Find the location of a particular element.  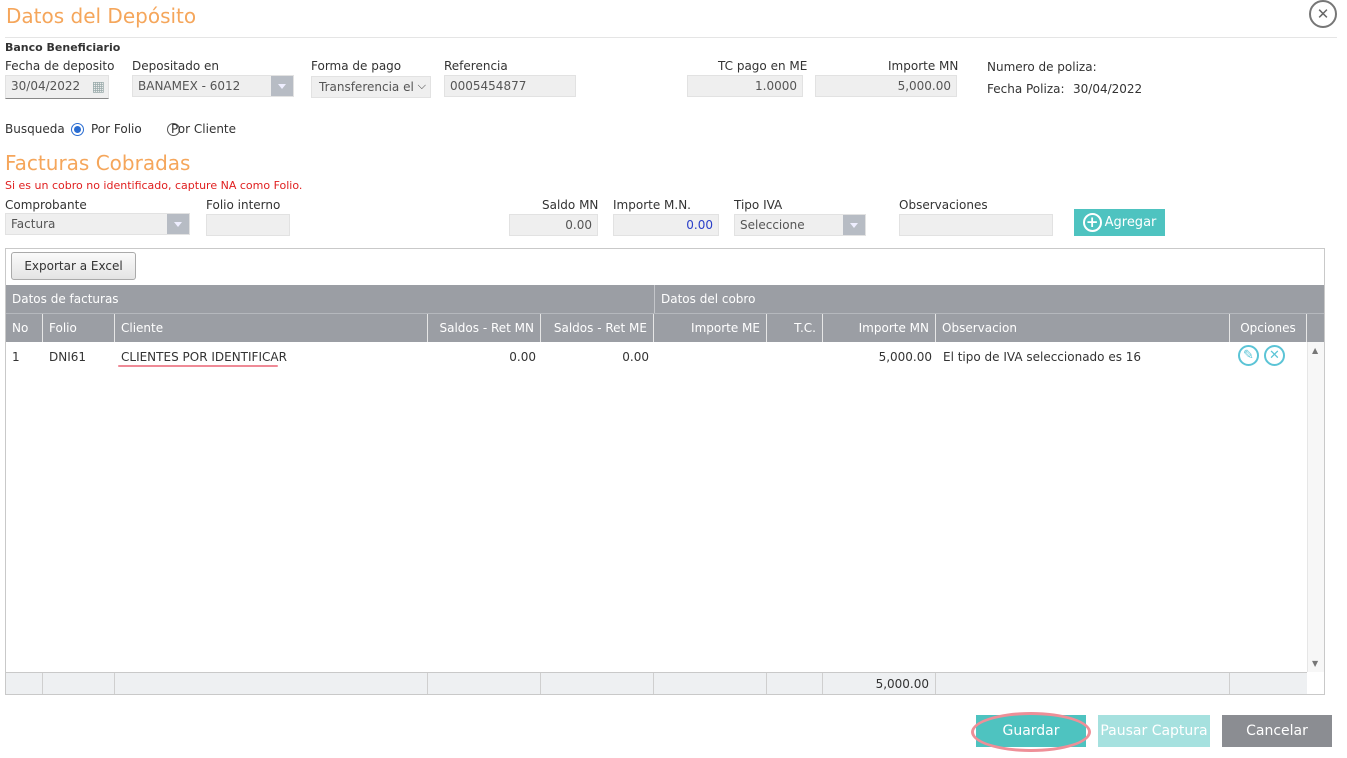

group-header-row: Datos de facturas Datos del cobro is located at coordinates (665, 299).